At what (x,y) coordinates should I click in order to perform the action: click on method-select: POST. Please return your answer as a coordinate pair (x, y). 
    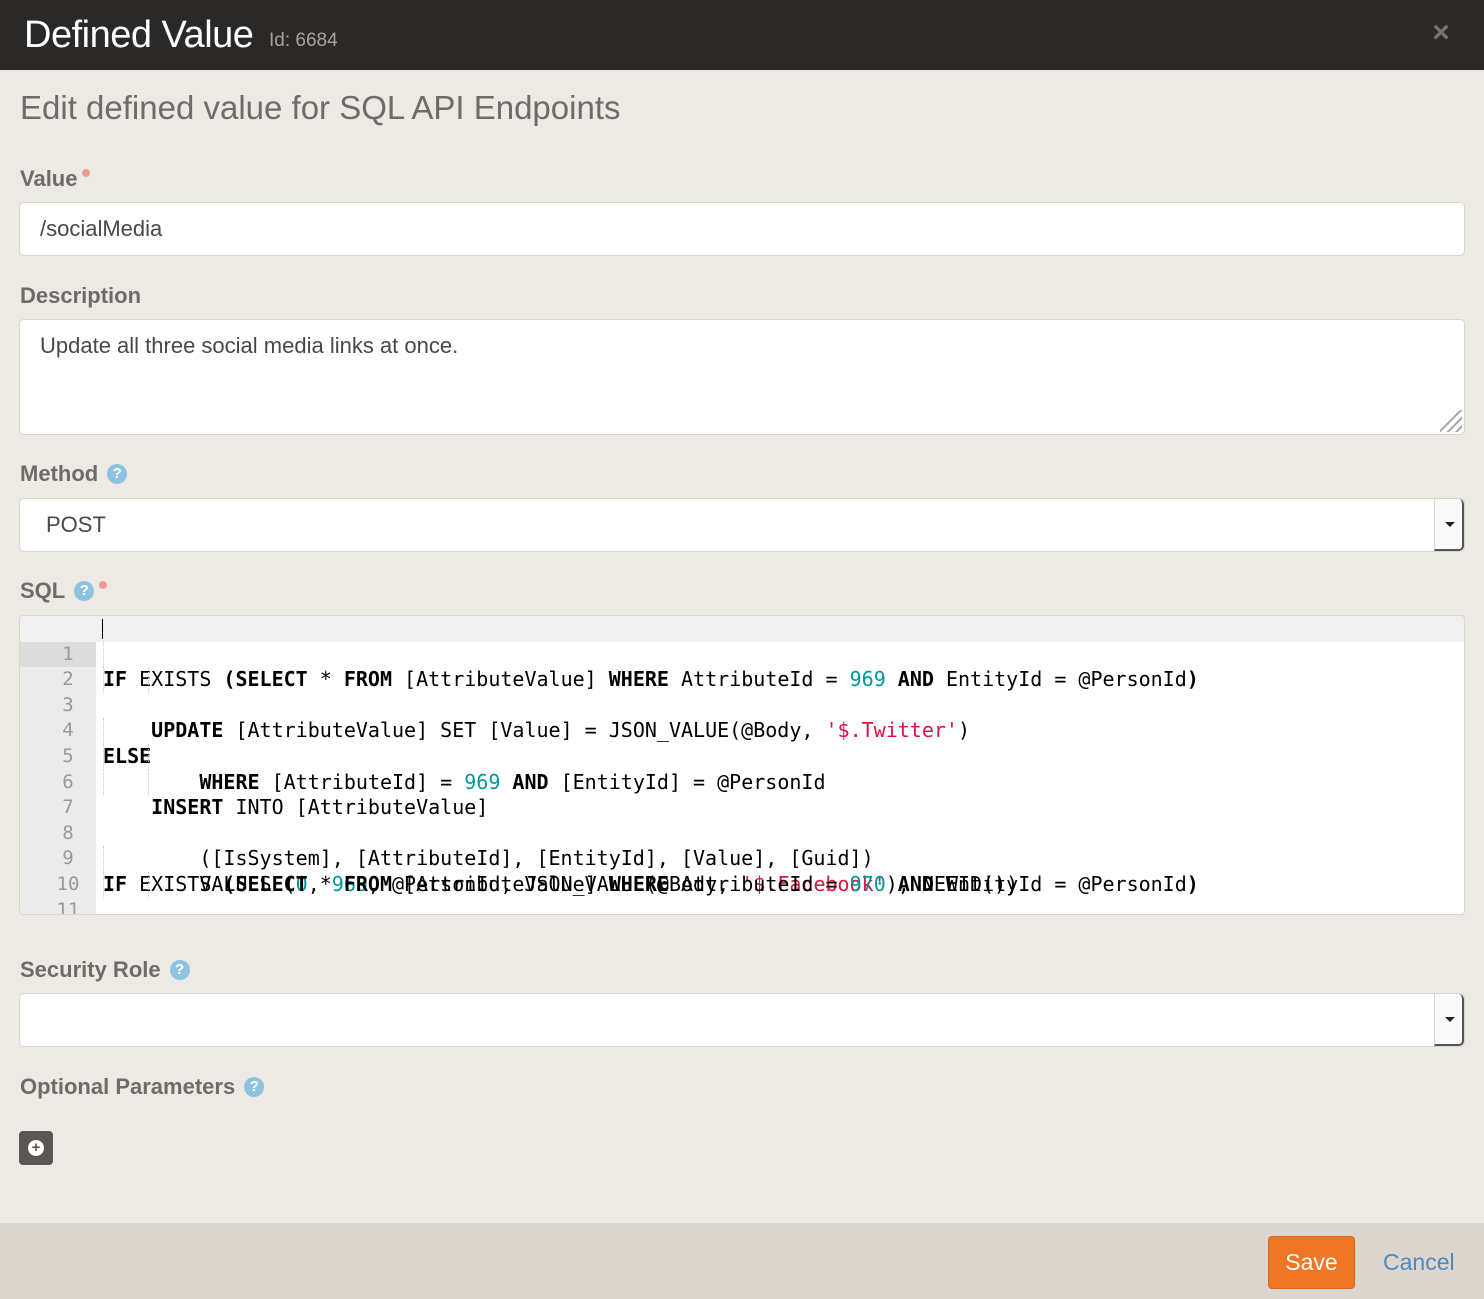
    Looking at the image, I should click on (742, 525).